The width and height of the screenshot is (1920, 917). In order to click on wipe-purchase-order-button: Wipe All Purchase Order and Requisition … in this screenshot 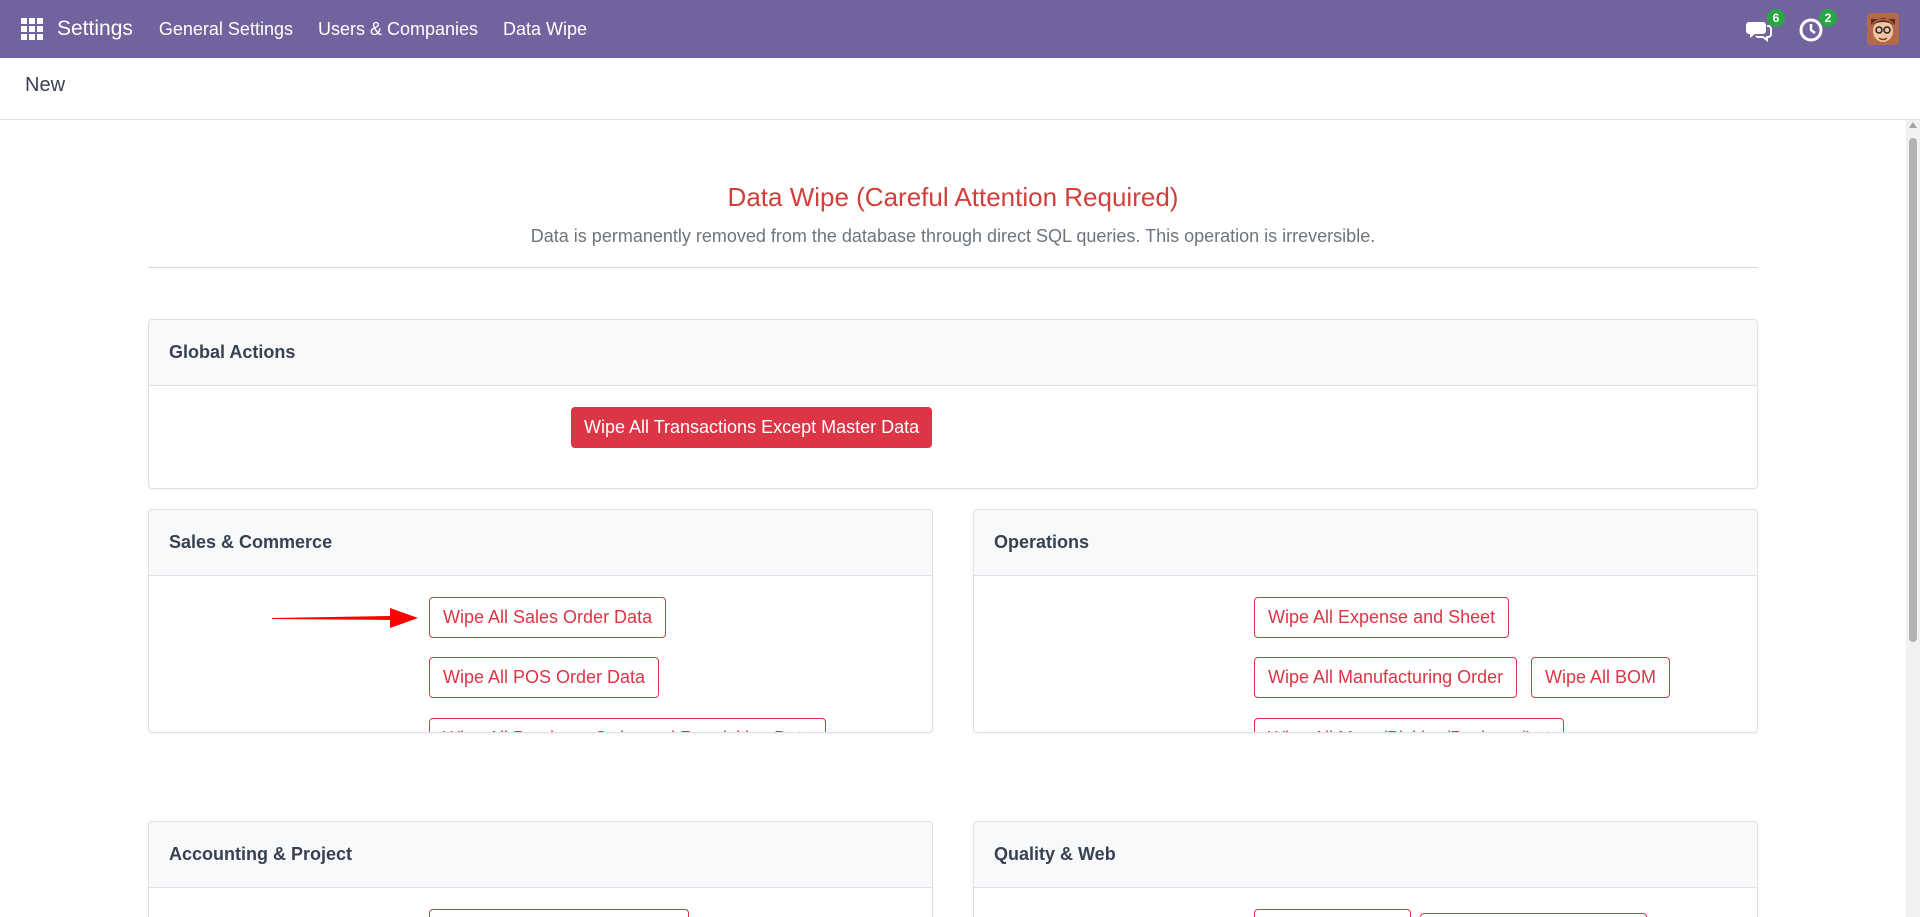, I will do `click(628, 725)`.